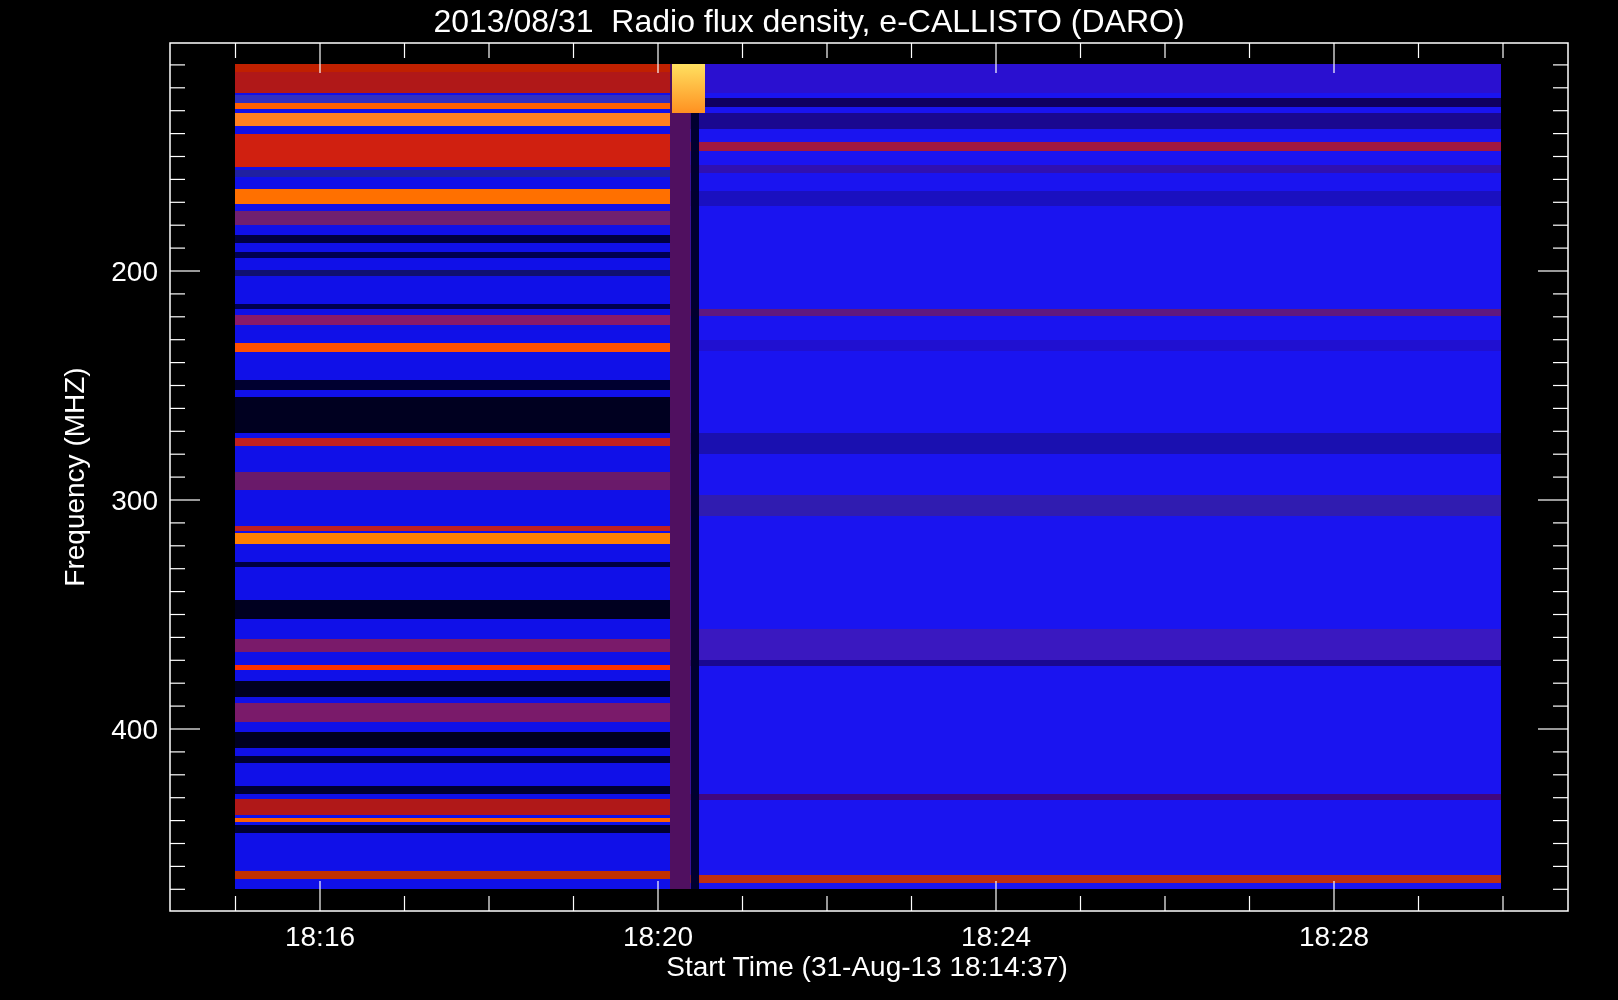  Describe the element at coordinates (74, 477) in the screenshot. I see `axis-label: Frequency (MHZ)` at that location.